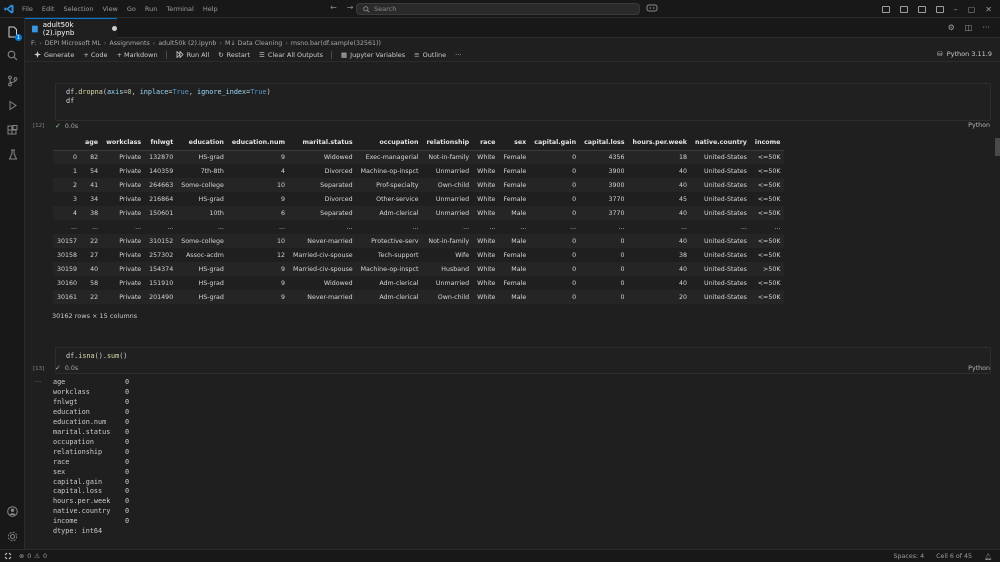 The width and height of the screenshot is (1000, 562). Describe the element at coordinates (12, 80) in the screenshot. I see `source-control-icon` at that location.